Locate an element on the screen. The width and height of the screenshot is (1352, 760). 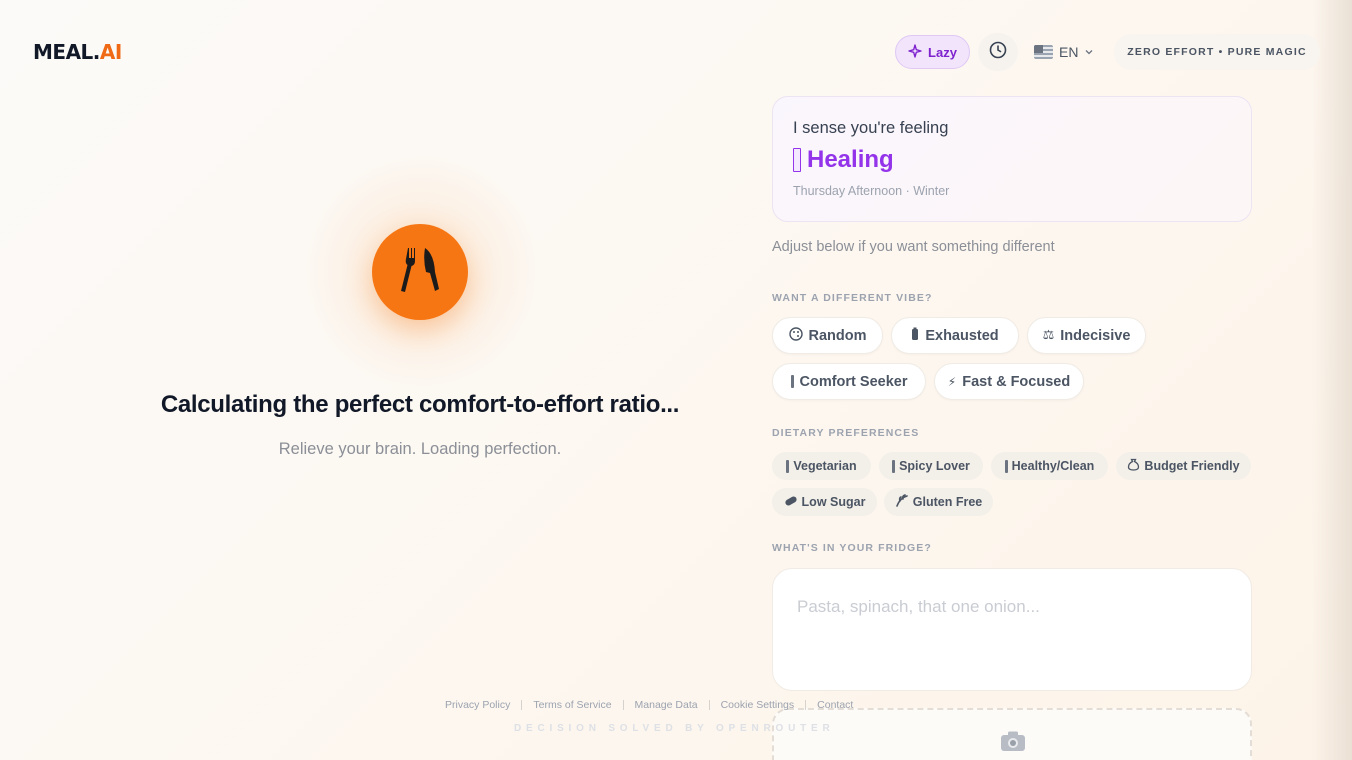
salad-icon is located at coordinates (1006, 466).